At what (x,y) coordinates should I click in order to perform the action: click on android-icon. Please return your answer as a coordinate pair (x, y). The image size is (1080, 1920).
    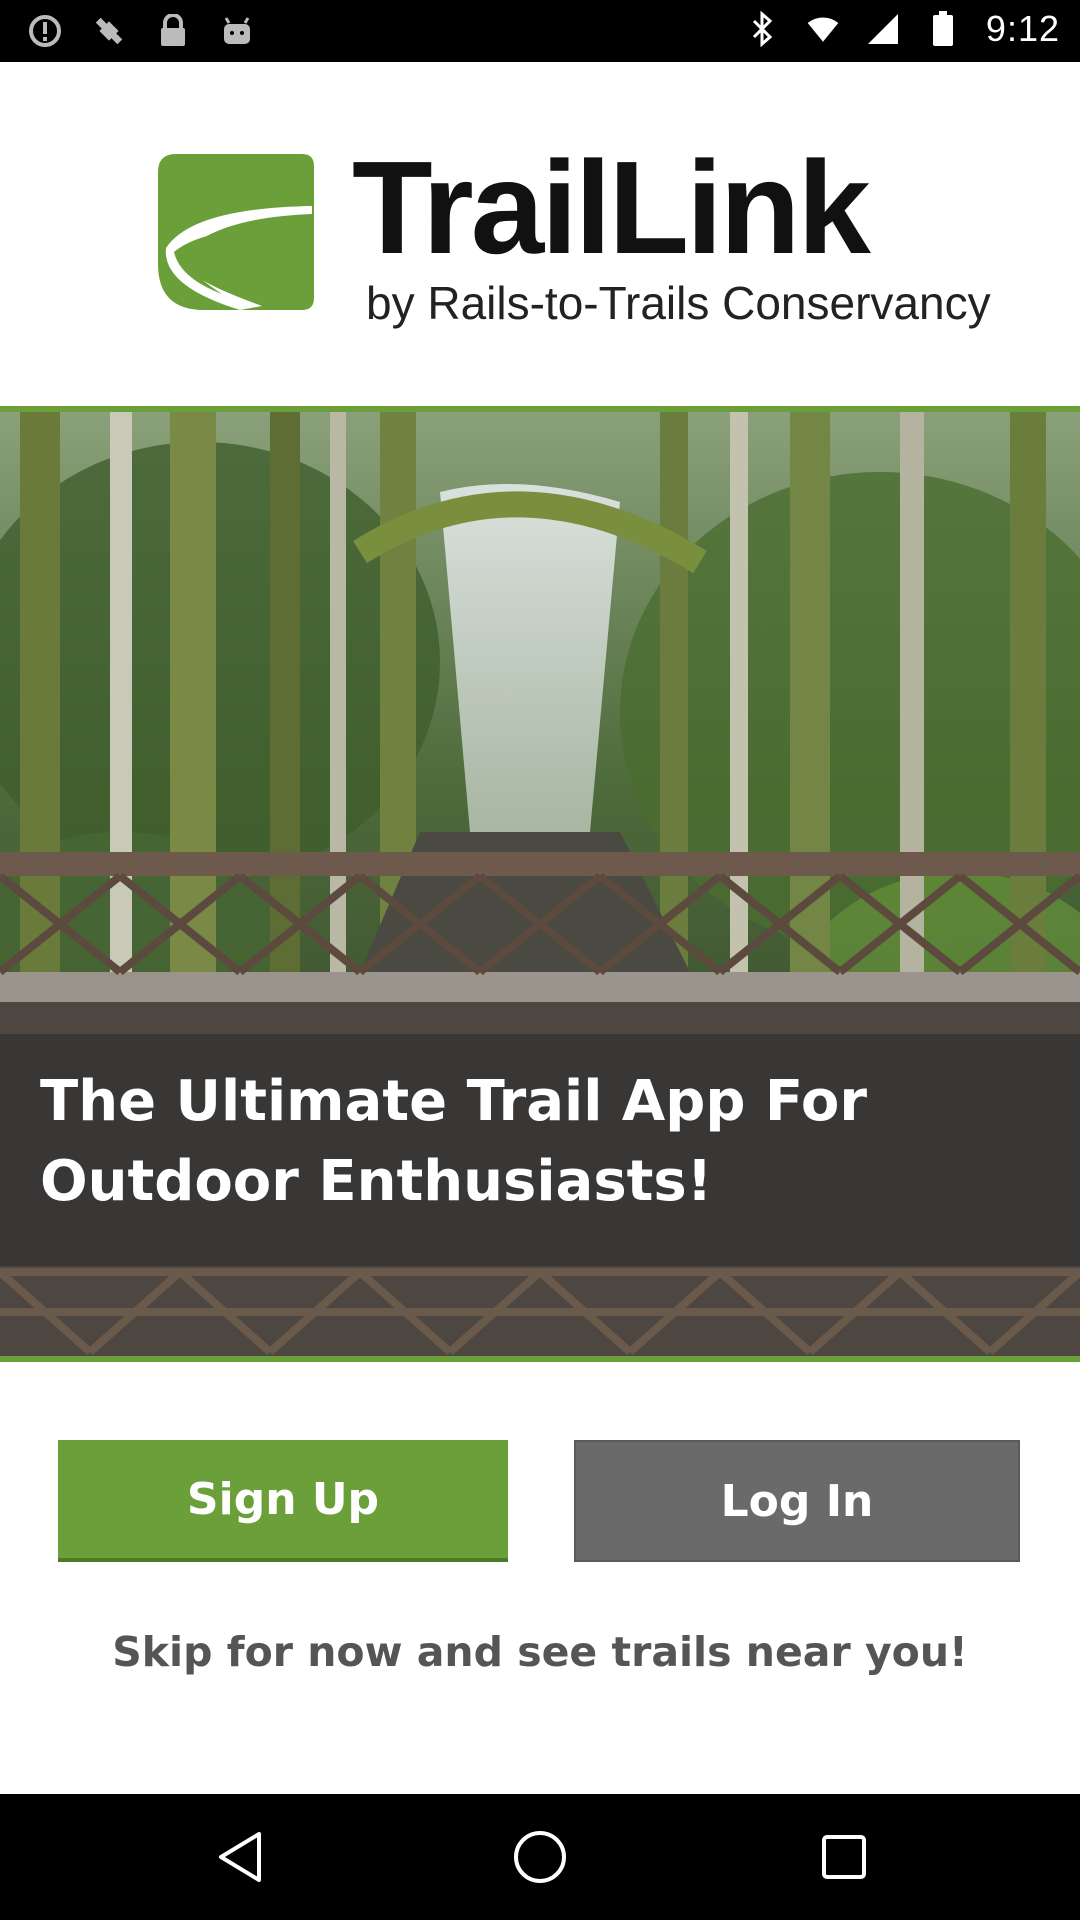
    Looking at the image, I should click on (237, 31).